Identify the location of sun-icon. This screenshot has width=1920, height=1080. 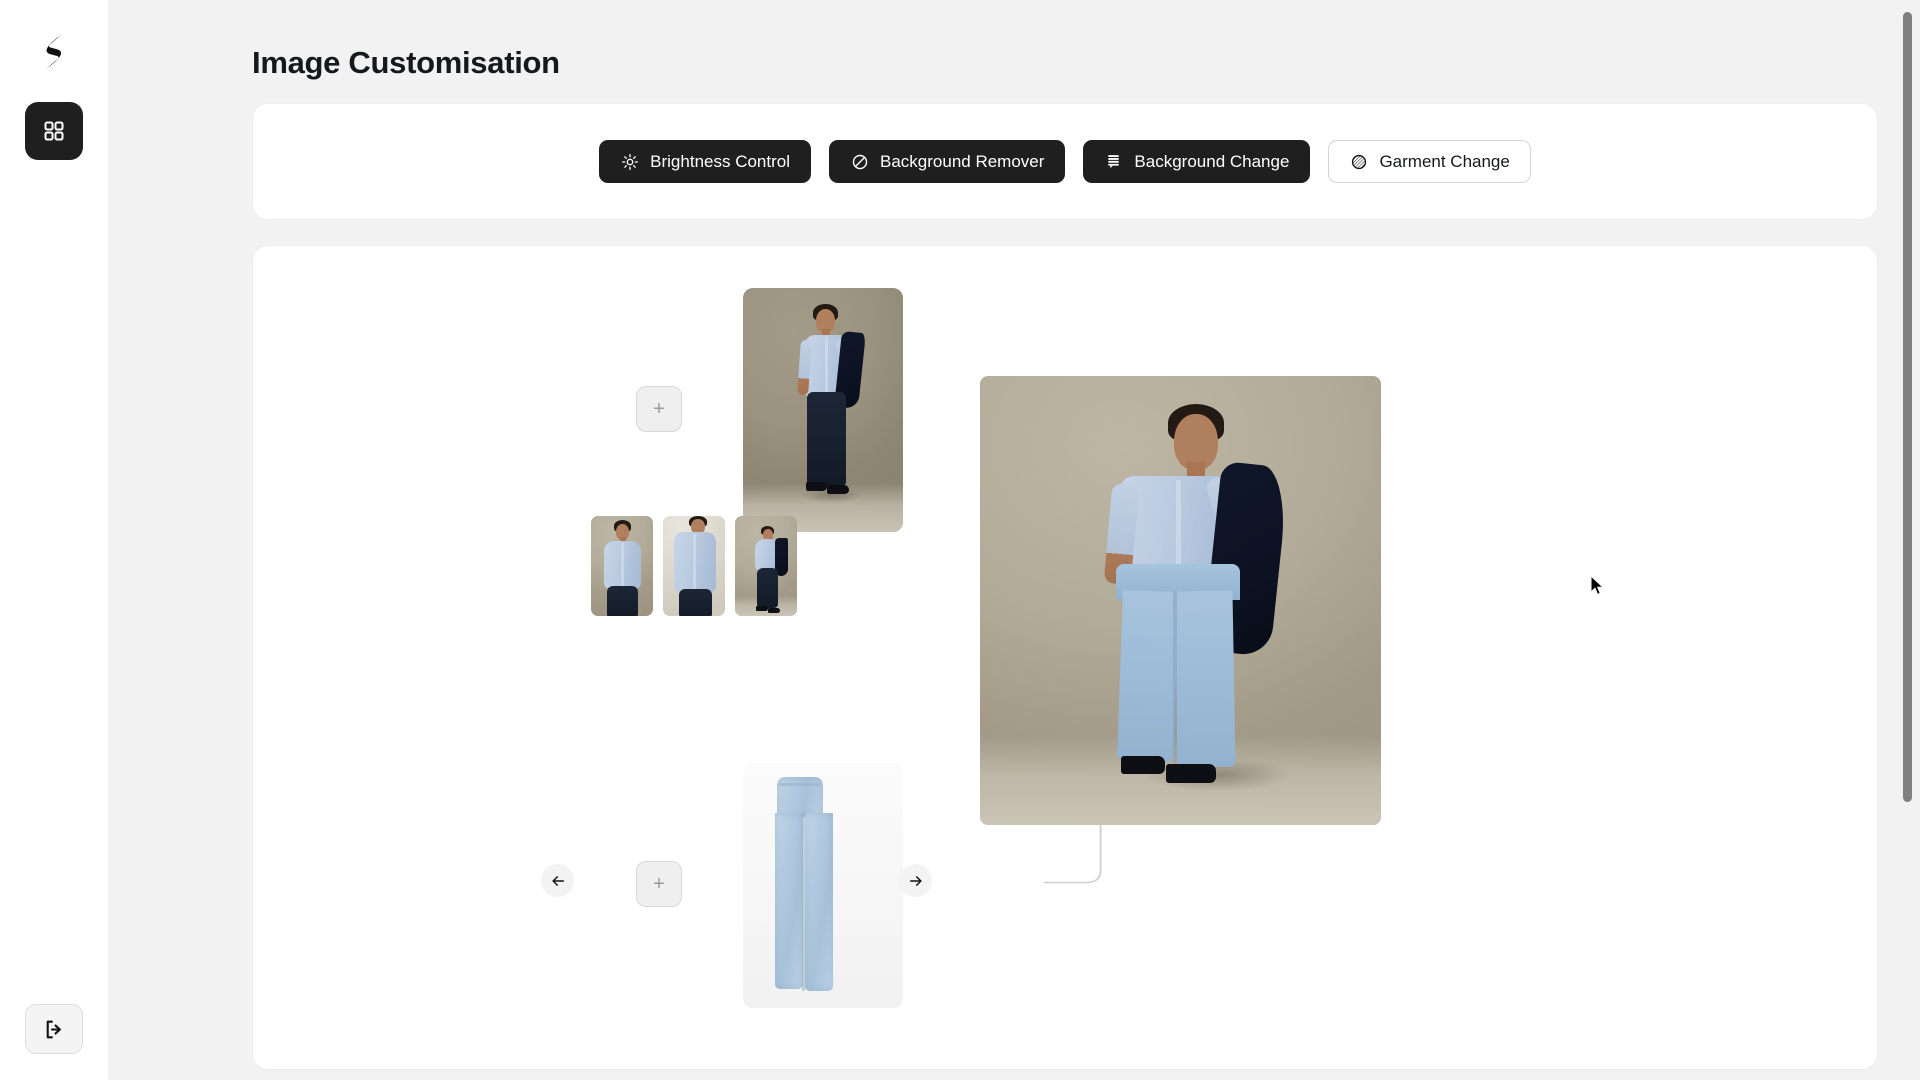
(629, 161).